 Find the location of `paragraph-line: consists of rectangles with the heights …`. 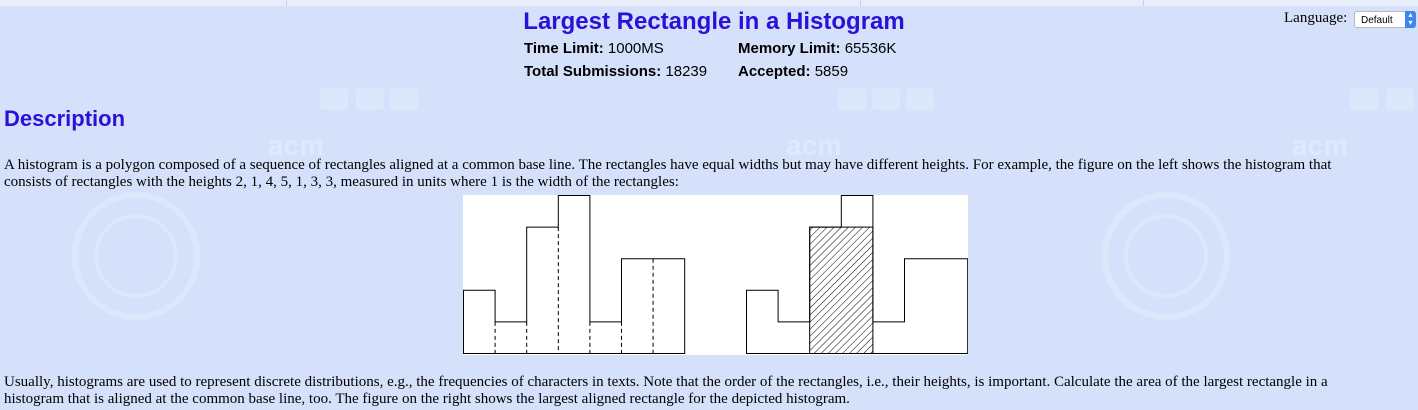

paragraph-line: consists of rectangles with the heights … is located at coordinates (341, 182).